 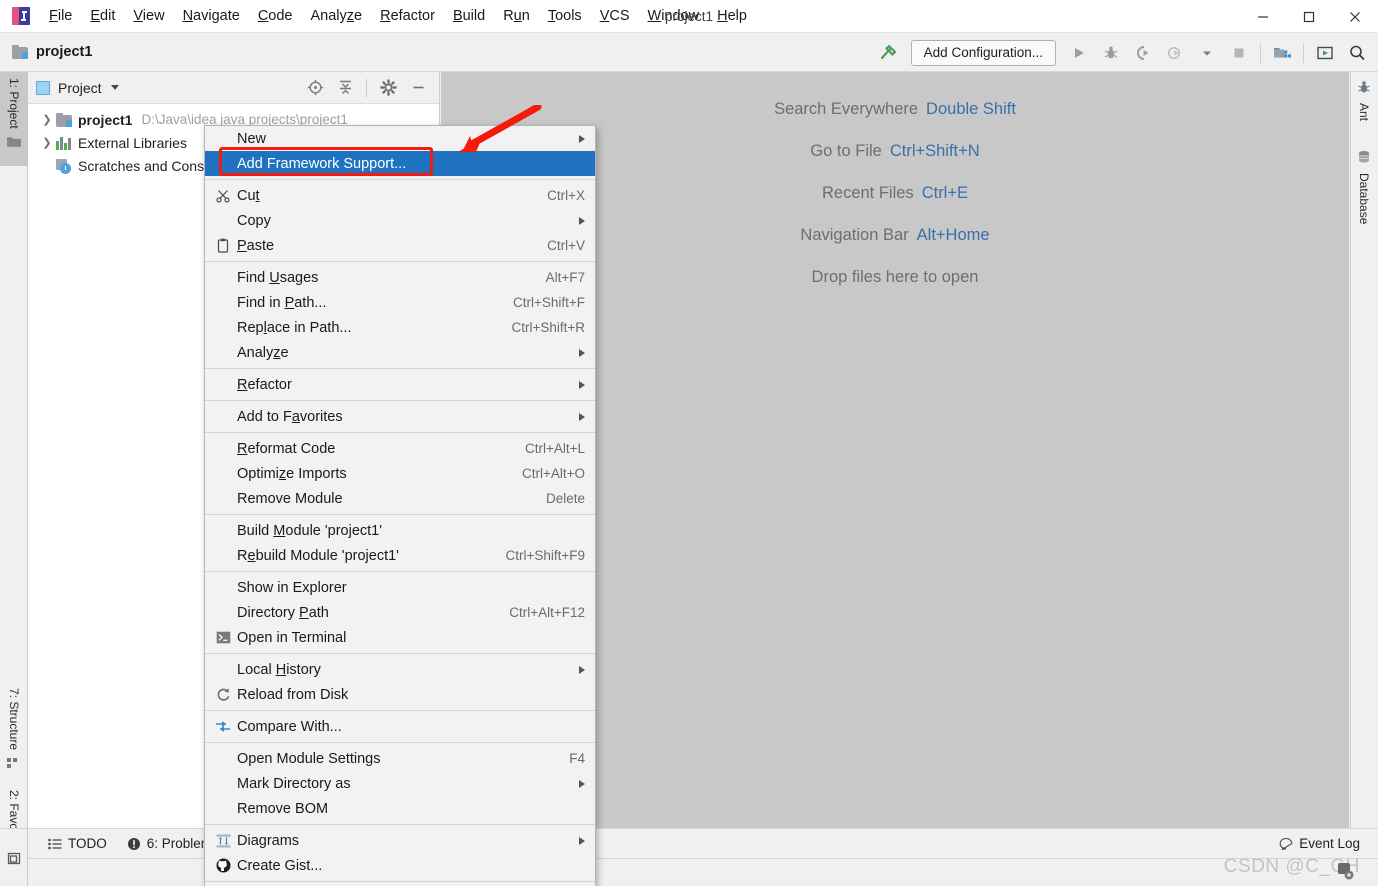 I want to click on context-menu-item-new: New, so click(x=400, y=138).